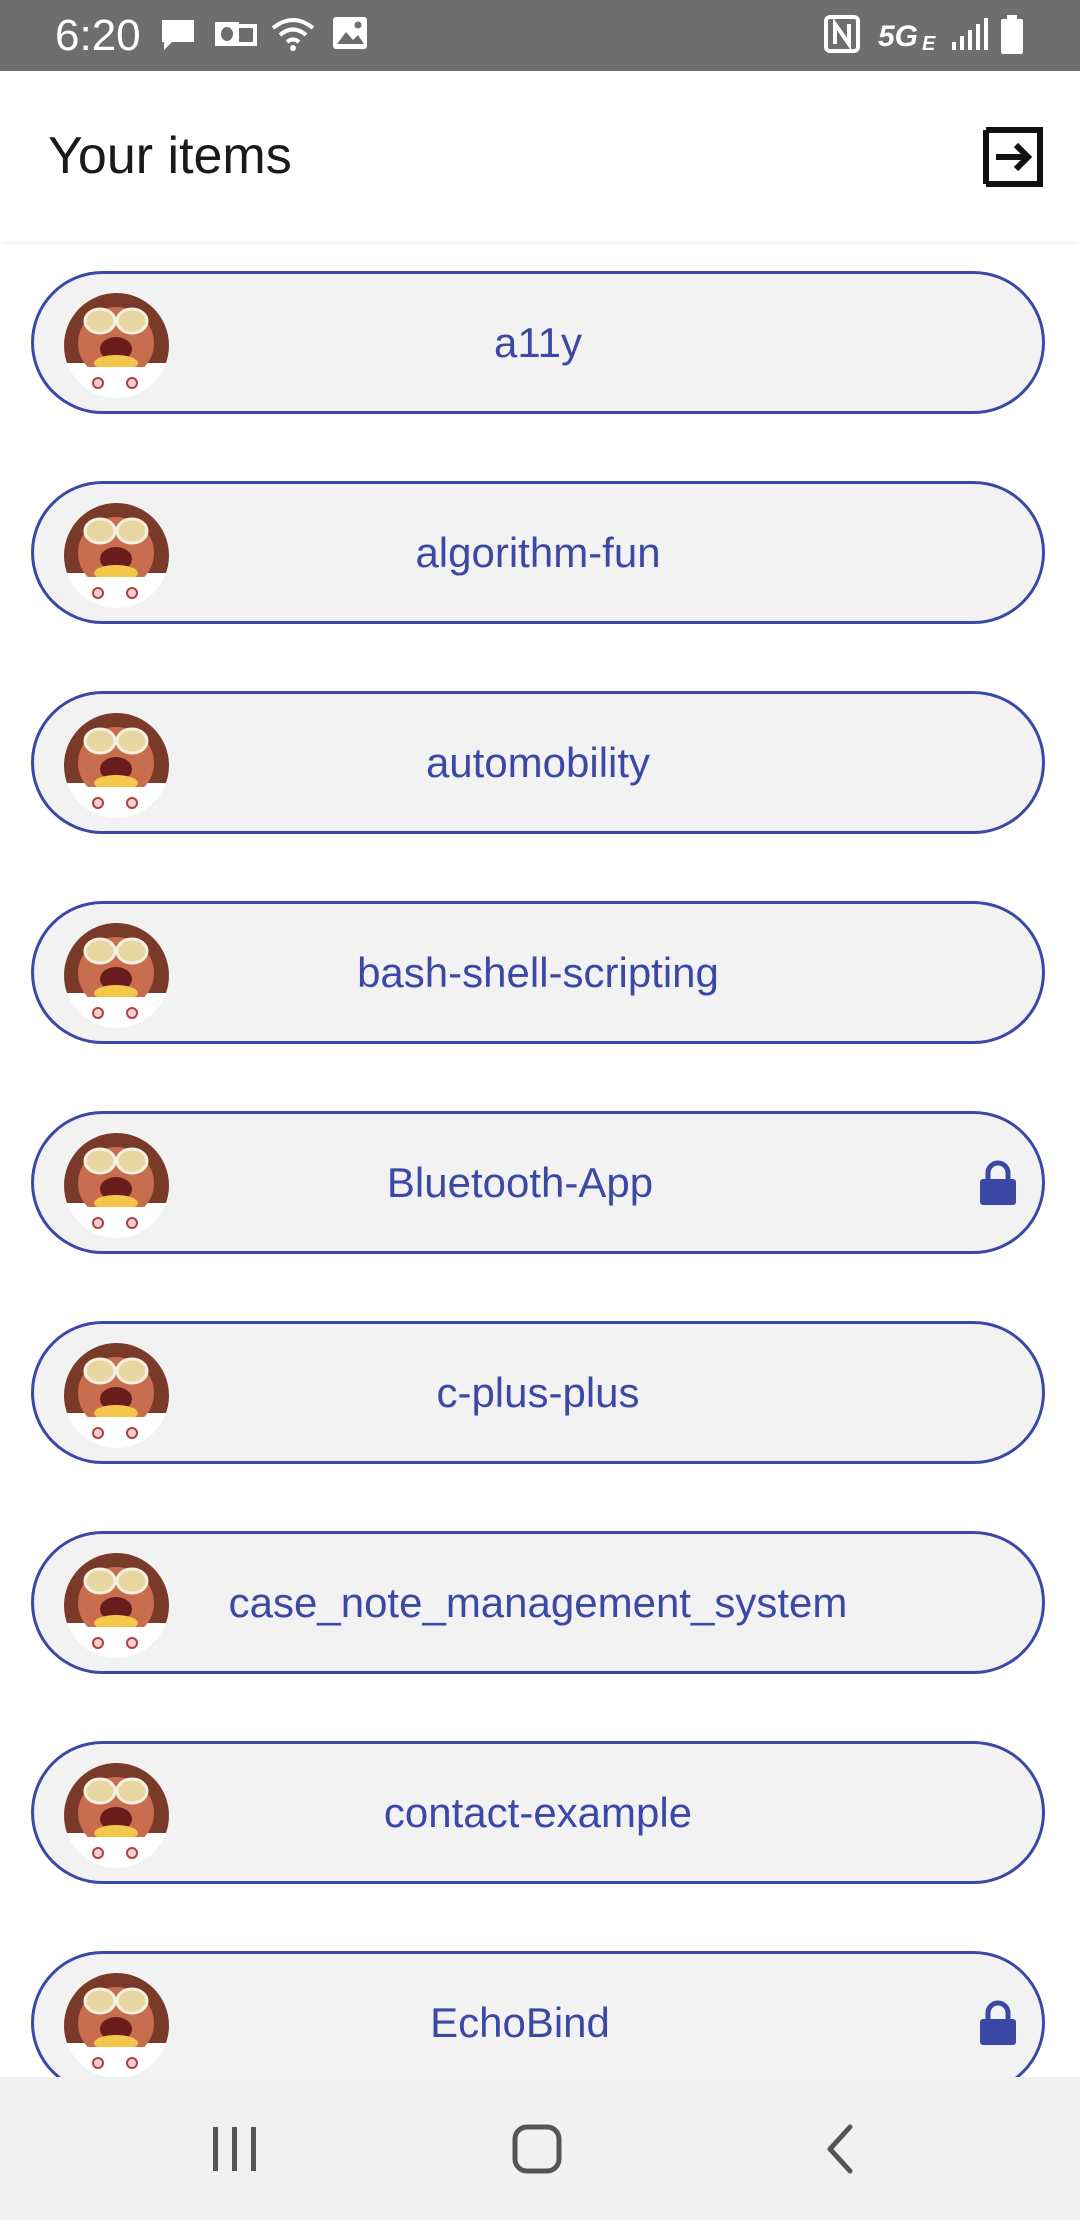  I want to click on list-item-label: EchoBind, so click(520, 2022).